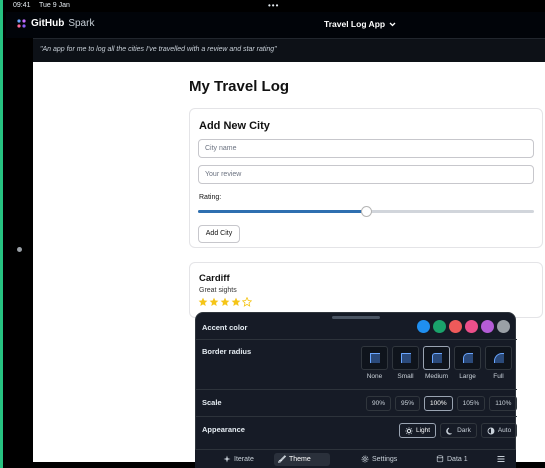 The image size is (545, 468). I want to click on iterate-label: Iterate, so click(244, 459).